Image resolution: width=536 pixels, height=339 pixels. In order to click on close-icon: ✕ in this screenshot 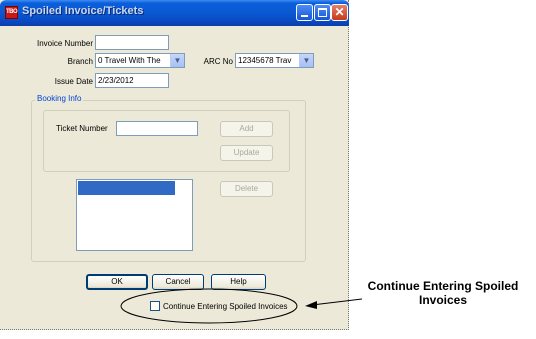, I will do `click(339, 12)`.